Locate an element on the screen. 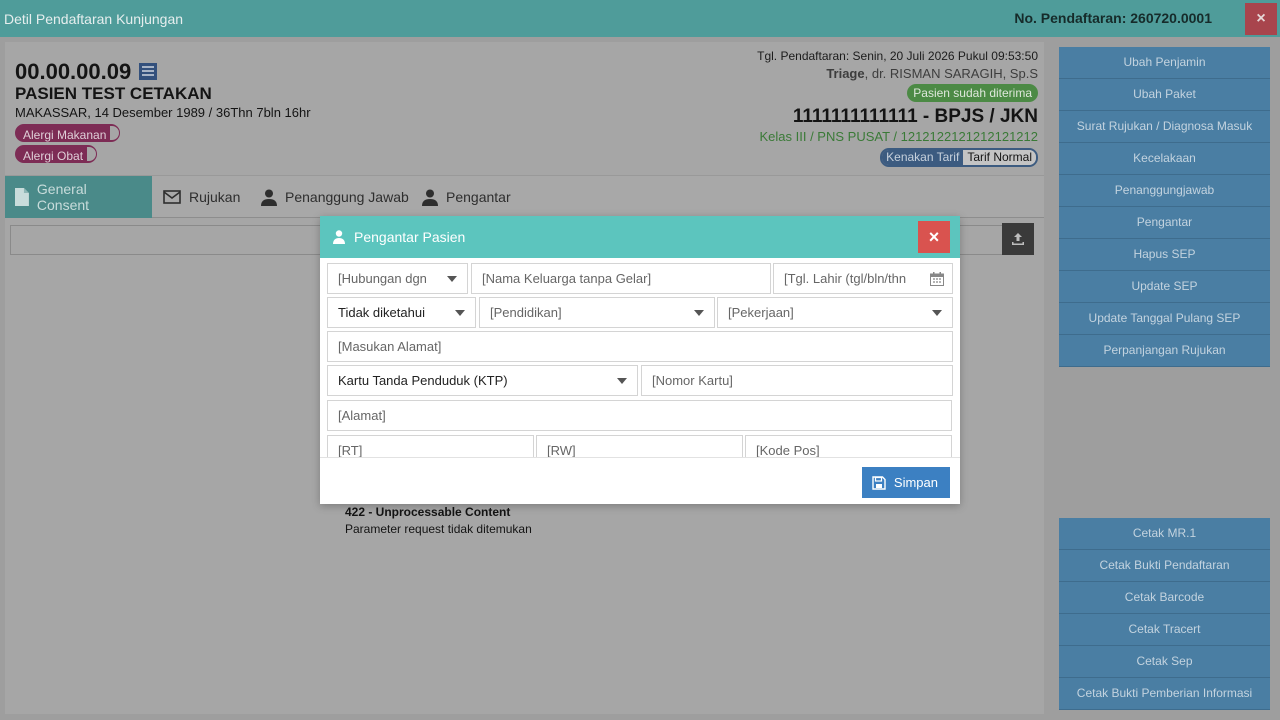 The height and width of the screenshot is (720, 1280). responsible-party-button: Penanggungjawab is located at coordinates (1164, 191).